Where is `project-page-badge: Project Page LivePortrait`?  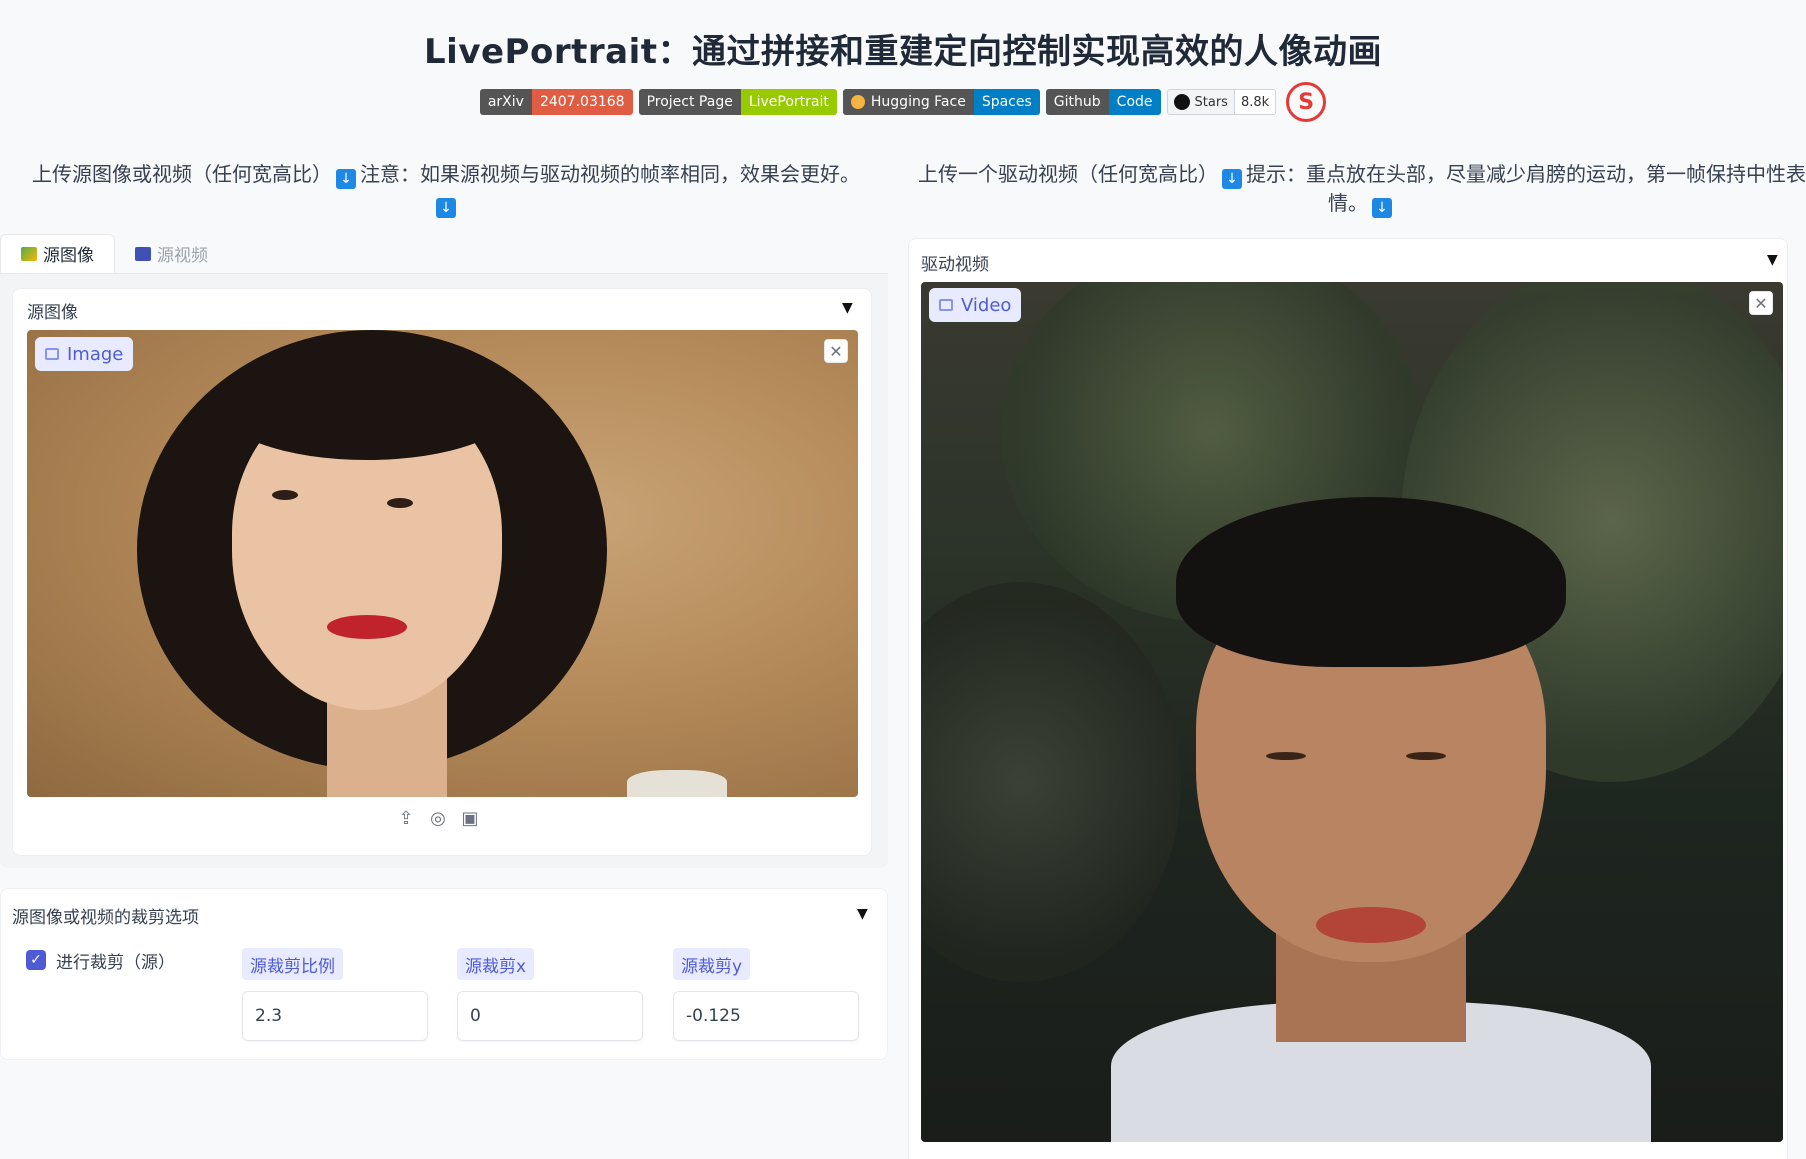
project-page-badge: Project Page LivePortrait is located at coordinates (737, 102).